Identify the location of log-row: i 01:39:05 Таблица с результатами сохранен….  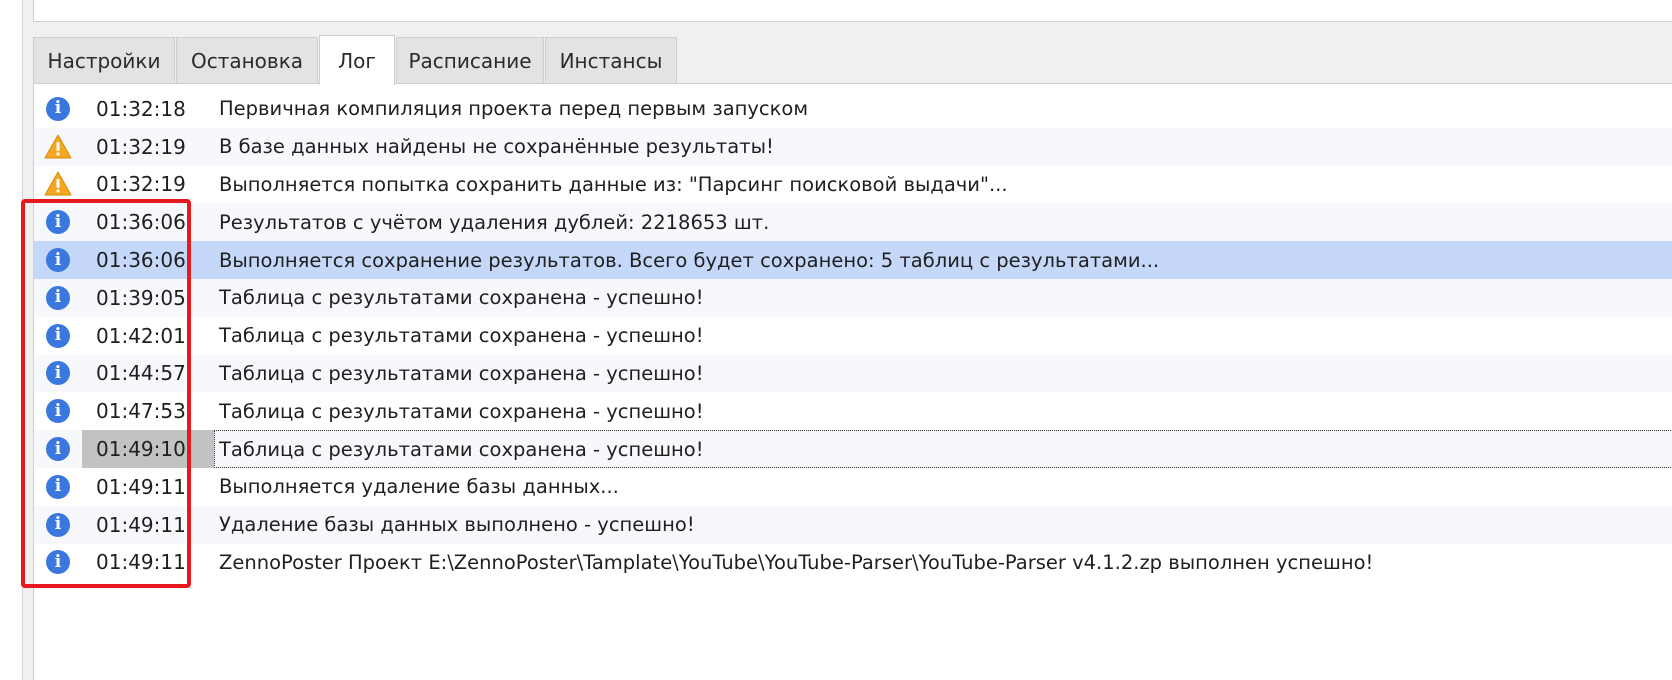
(853, 297).